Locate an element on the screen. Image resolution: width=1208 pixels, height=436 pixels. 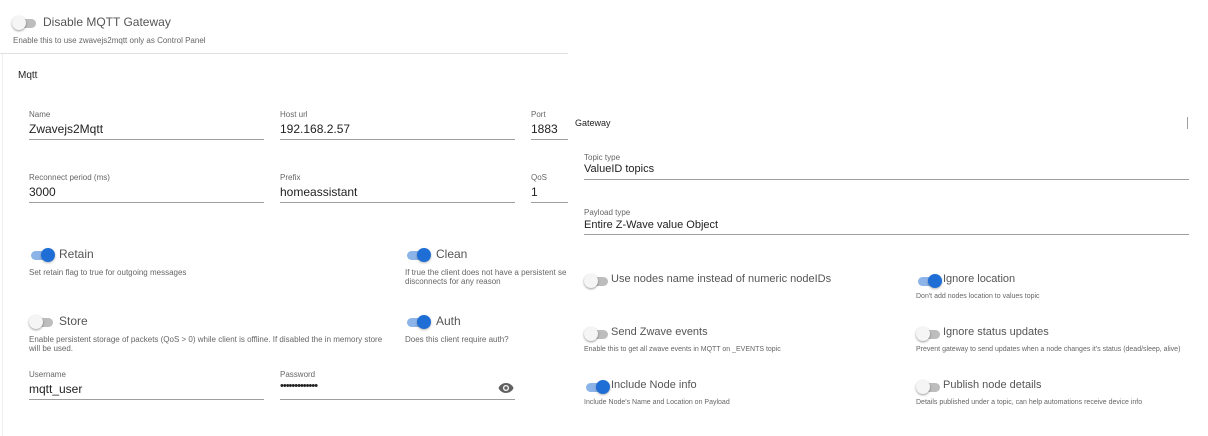
store-label: Store is located at coordinates (73, 321).